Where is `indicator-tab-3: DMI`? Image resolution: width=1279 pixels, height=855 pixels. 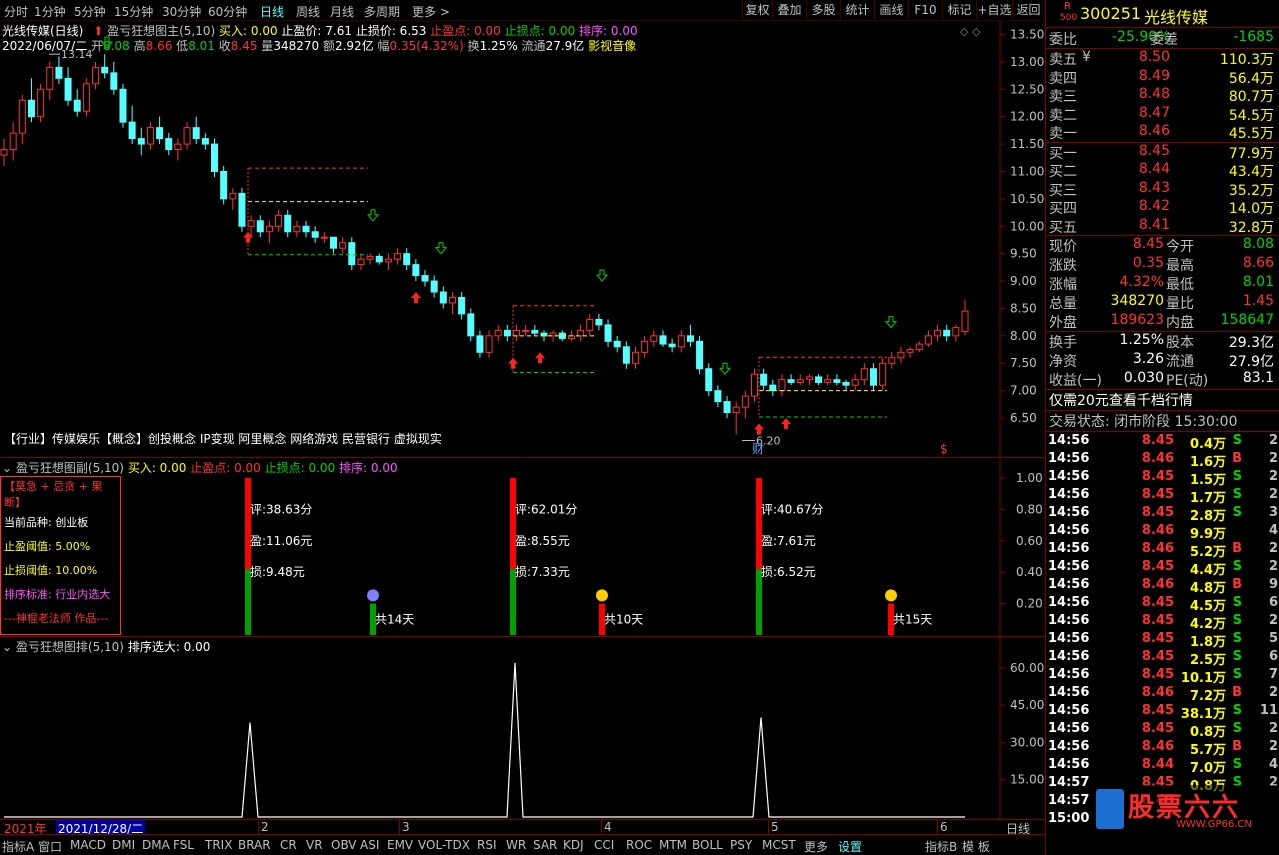 indicator-tab-3: DMI is located at coordinates (123, 845).